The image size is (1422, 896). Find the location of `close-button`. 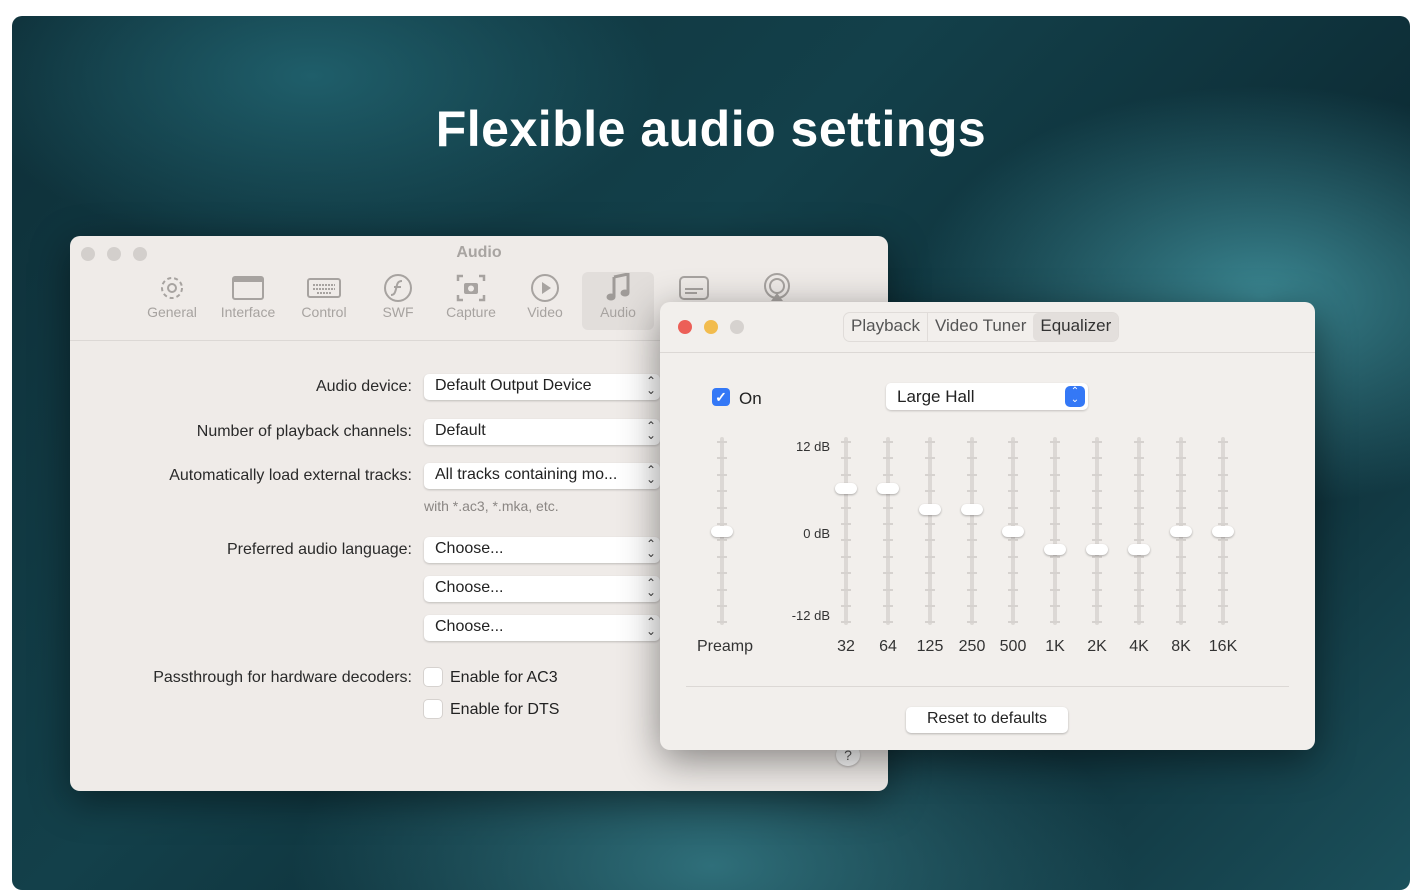

close-button is located at coordinates (685, 327).